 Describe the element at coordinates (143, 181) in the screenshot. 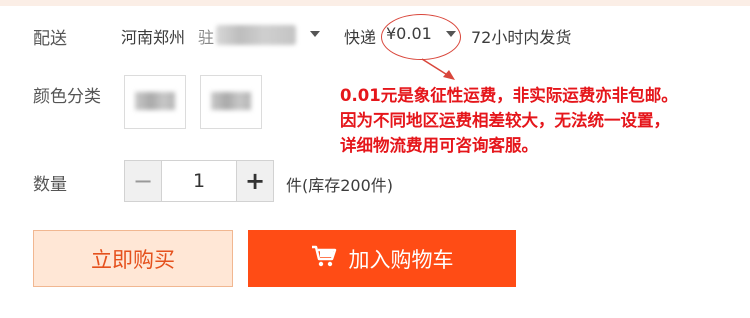

I see `decrement-button: −` at that location.